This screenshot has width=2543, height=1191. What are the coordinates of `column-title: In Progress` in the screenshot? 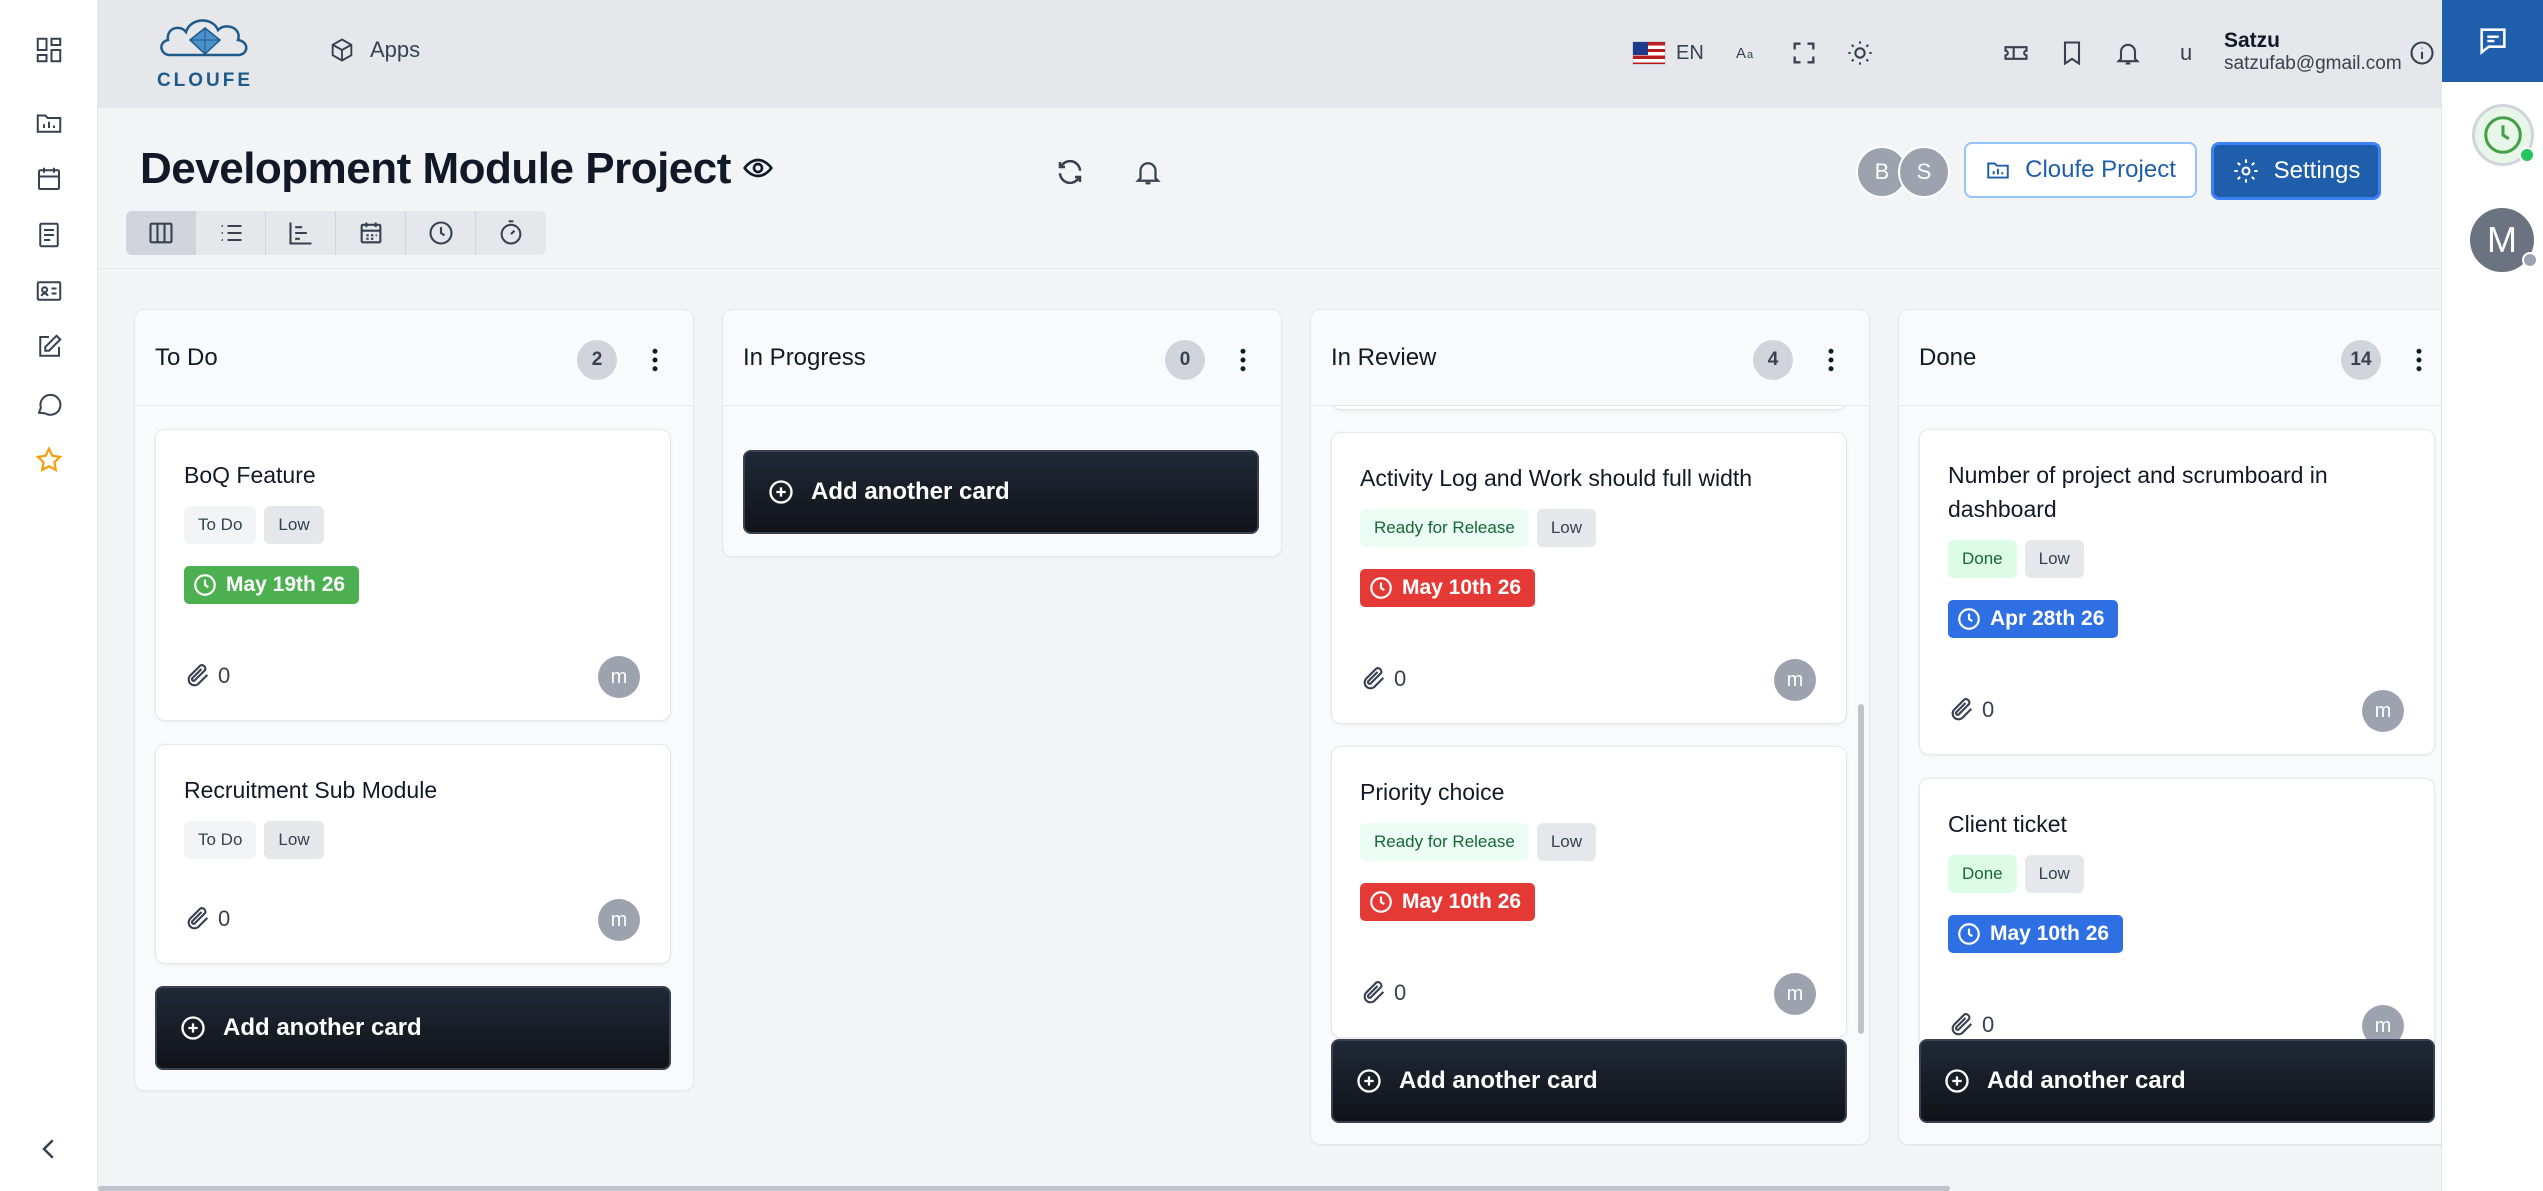 It's located at (804, 357).